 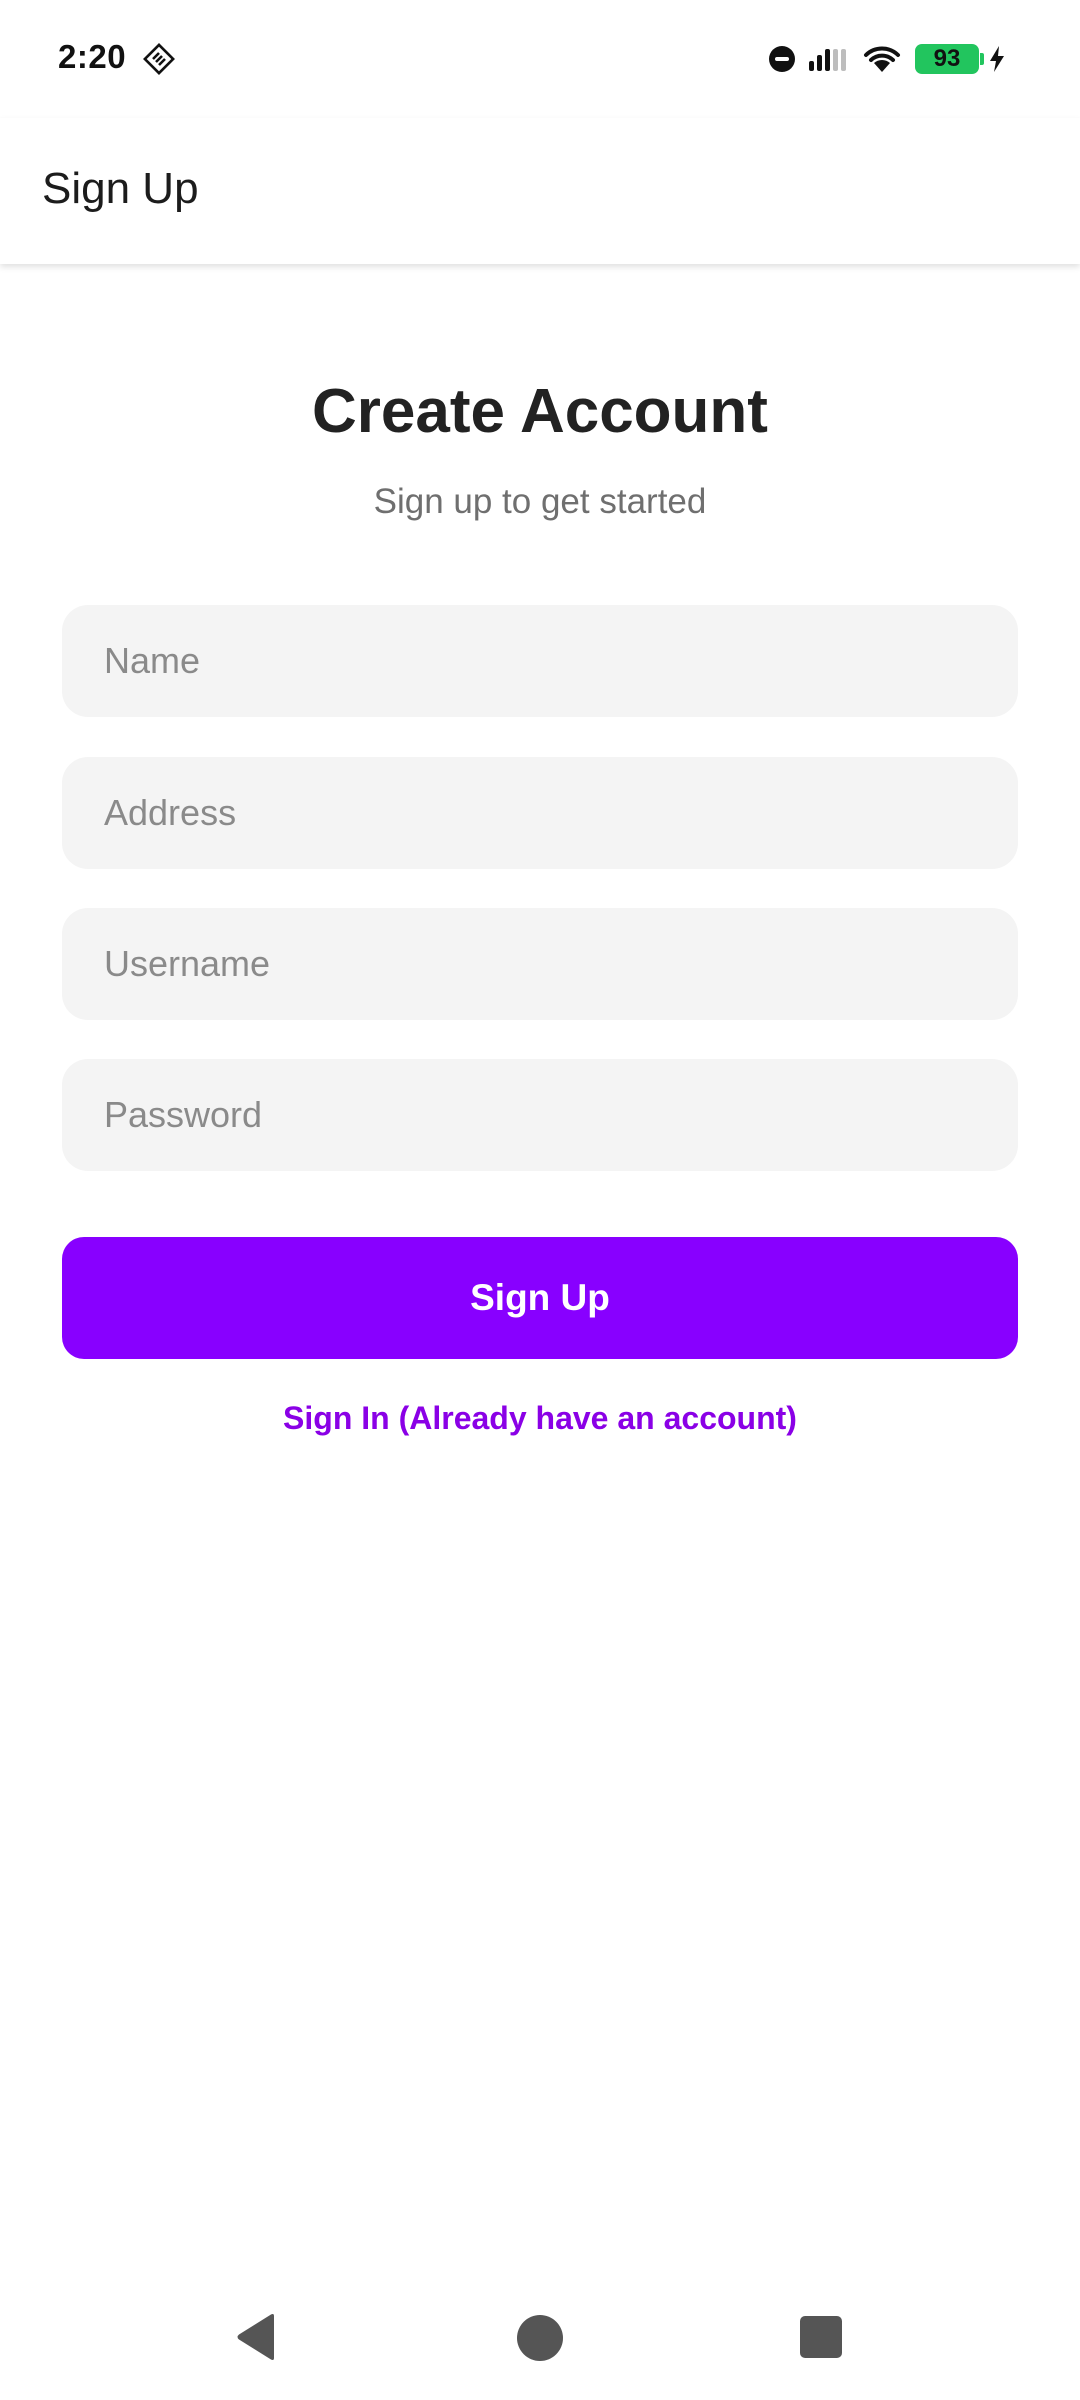 I want to click on battery-icon: 93, so click(x=949, y=59).